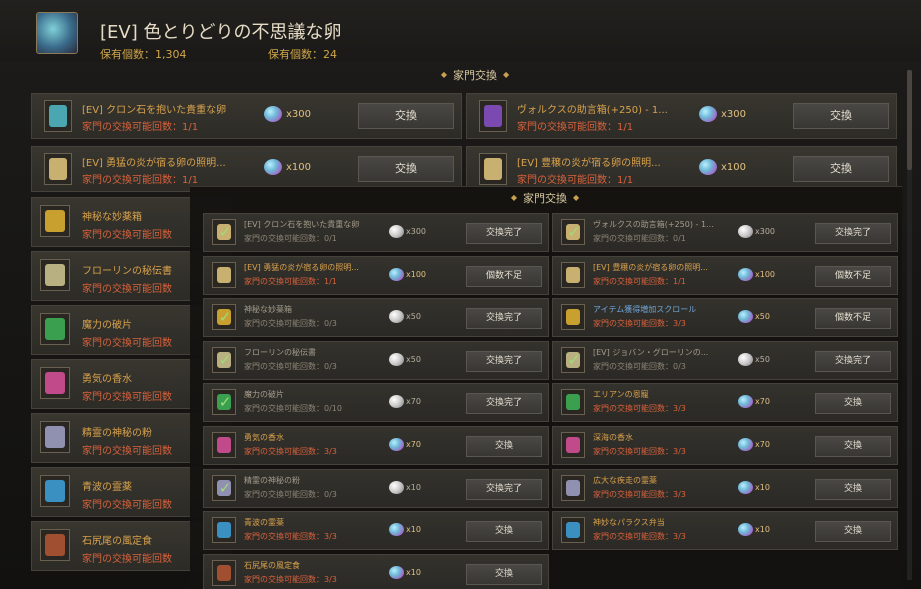 This screenshot has width=921, height=589. What do you see at coordinates (57, 33) in the screenshot?
I see `colorful-egg-icon` at bounding box center [57, 33].